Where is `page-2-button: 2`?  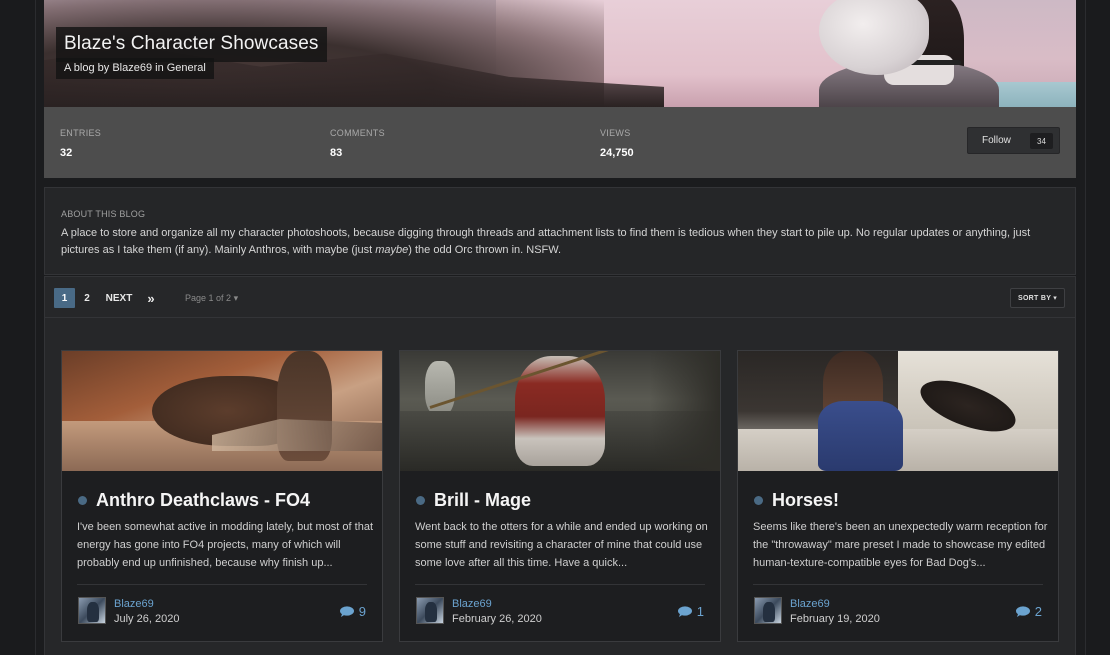 page-2-button: 2 is located at coordinates (87, 298).